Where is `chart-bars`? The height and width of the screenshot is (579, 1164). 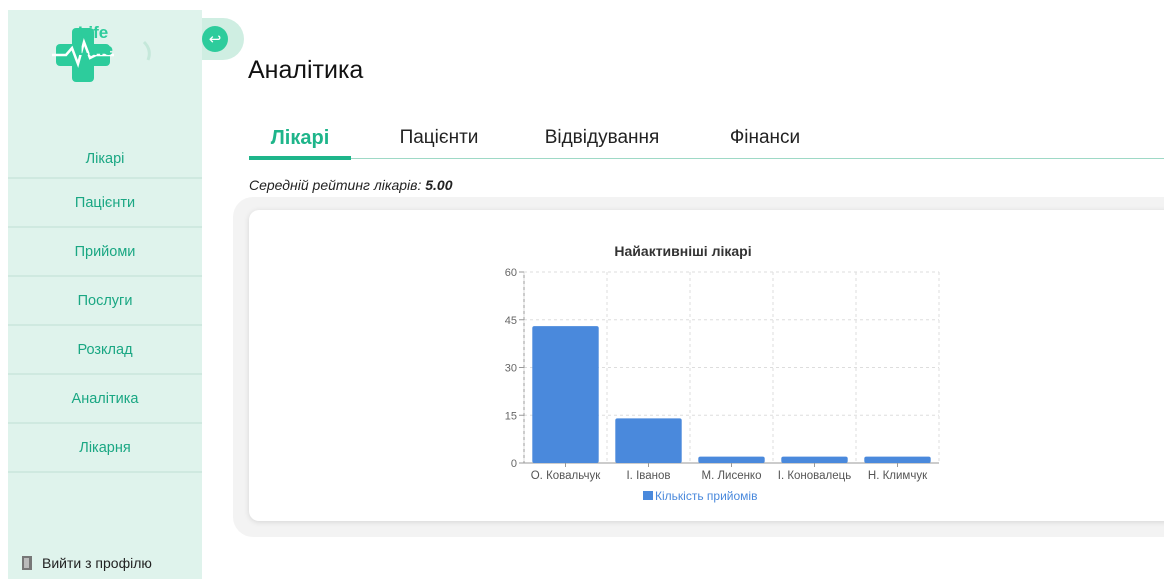
chart-bars is located at coordinates (731, 394).